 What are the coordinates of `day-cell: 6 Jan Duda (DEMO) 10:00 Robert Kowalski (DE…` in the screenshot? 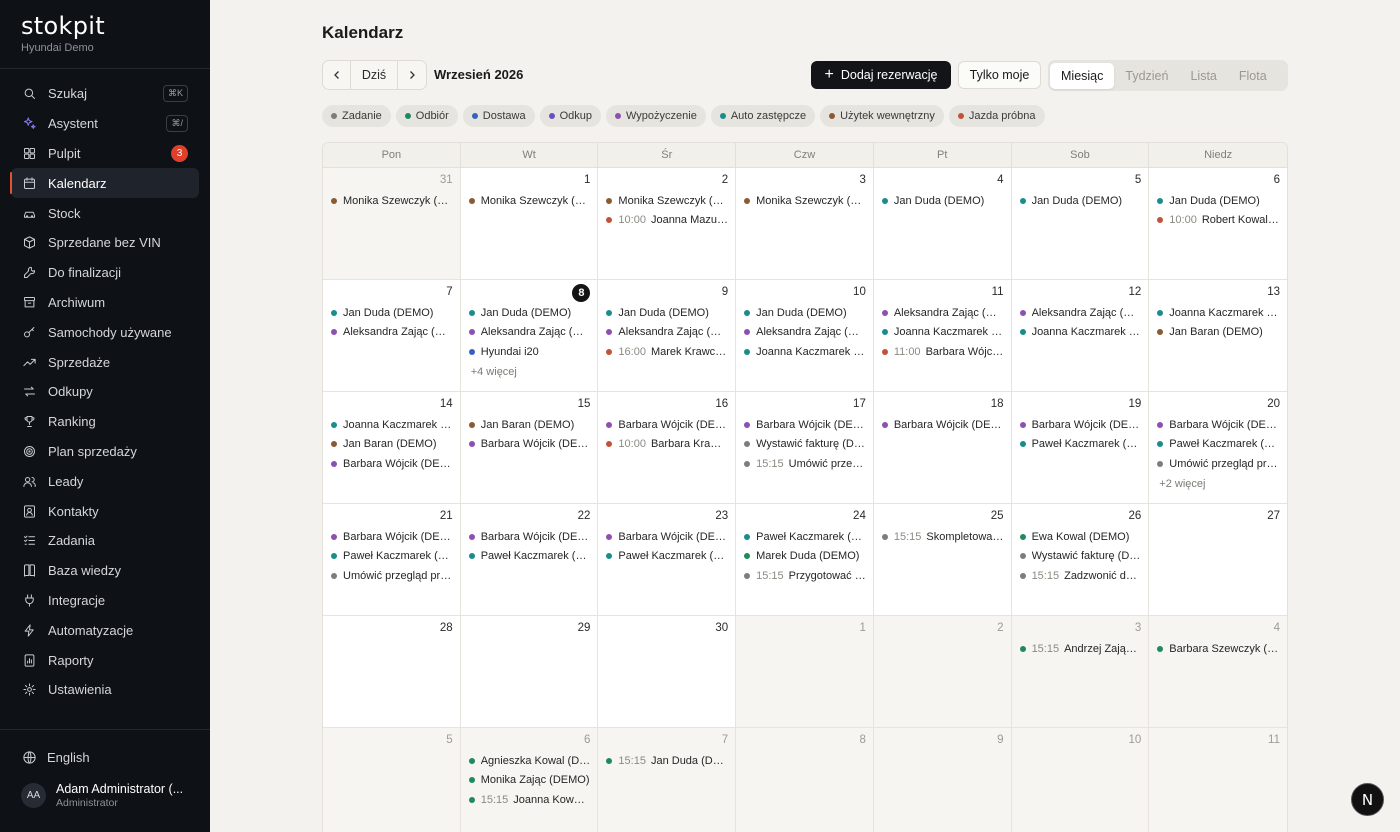 It's located at (1218, 224).